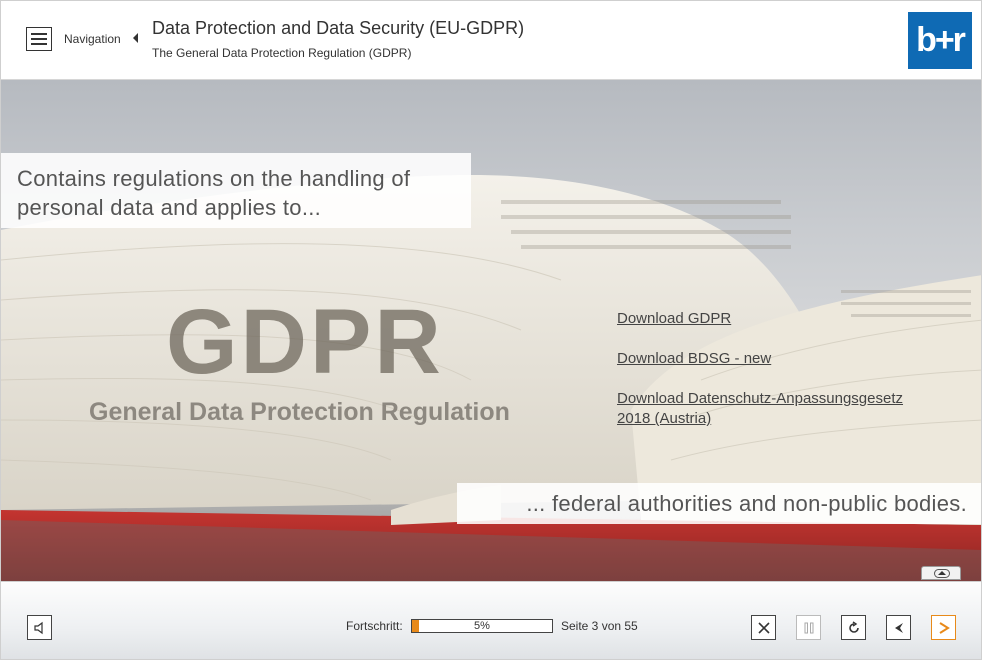  I want to click on reload-icon, so click(853, 626).